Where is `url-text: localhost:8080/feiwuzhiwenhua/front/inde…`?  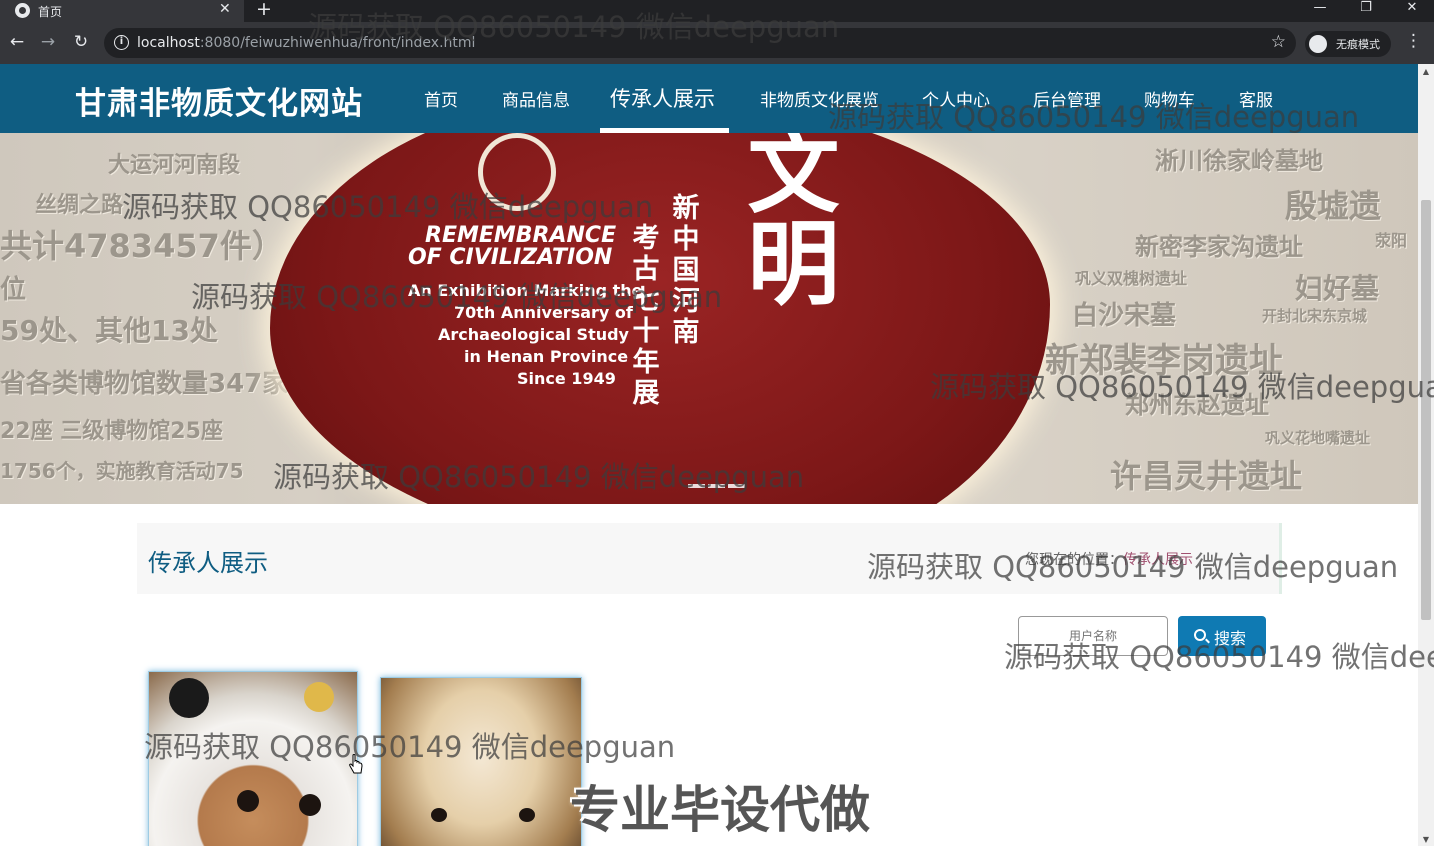
url-text: localhost:8080/feiwuzhiwenhua/front/inde… is located at coordinates (306, 43).